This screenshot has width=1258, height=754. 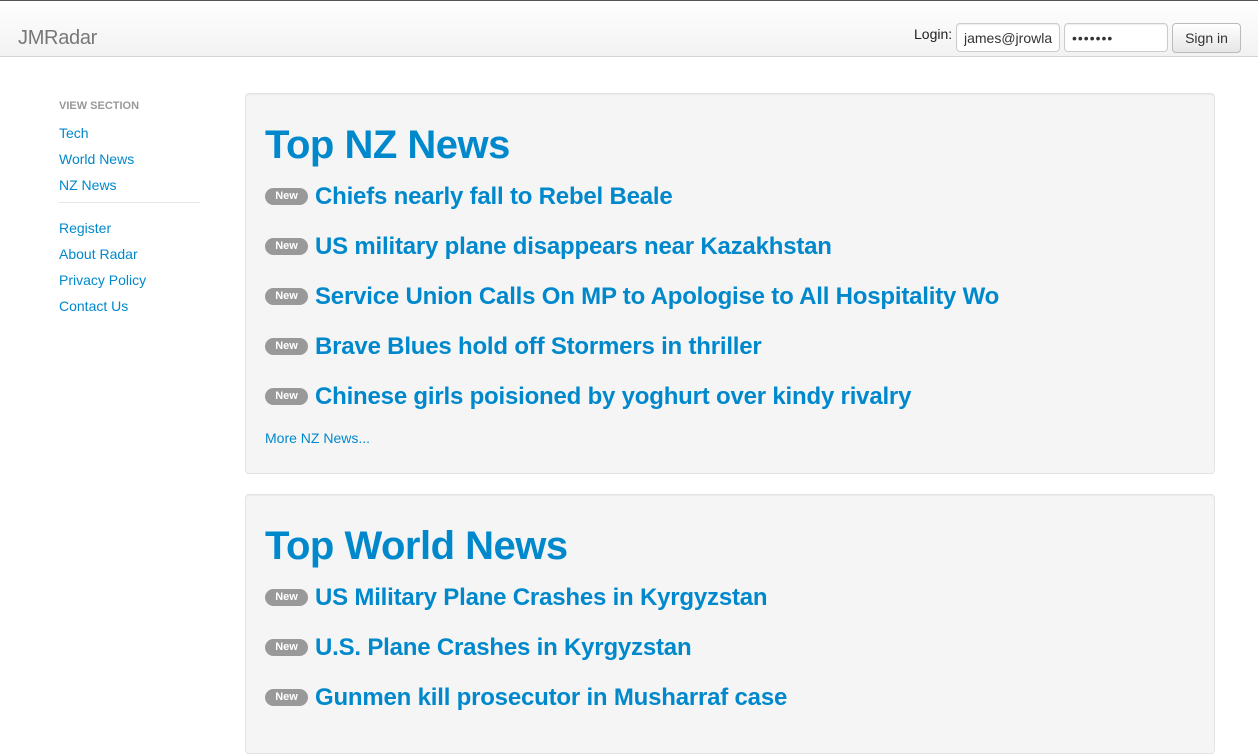 I want to click on nz-news-title: Top NZ News, so click(x=387, y=145).